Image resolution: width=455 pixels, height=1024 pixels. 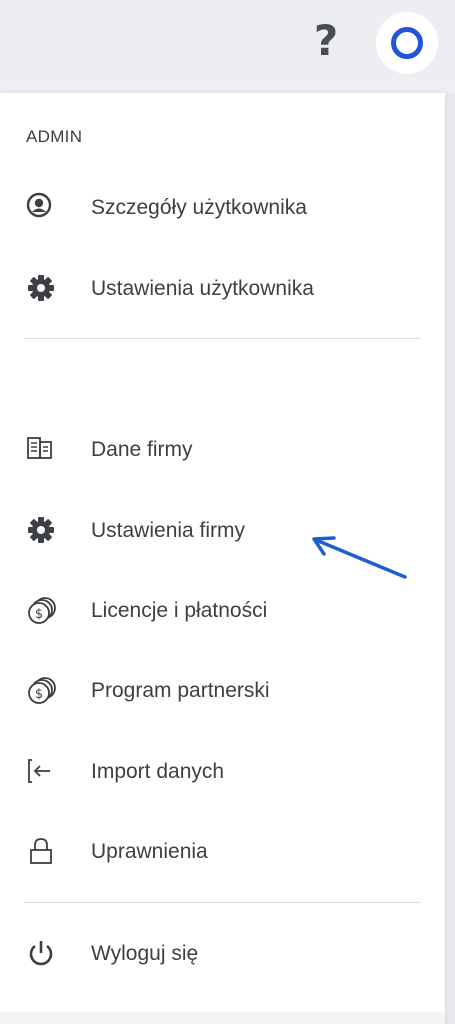 What do you see at coordinates (158, 771) in the screenshot?
I see `menu-item-label: Import danych` at bounding box center [158, 771].